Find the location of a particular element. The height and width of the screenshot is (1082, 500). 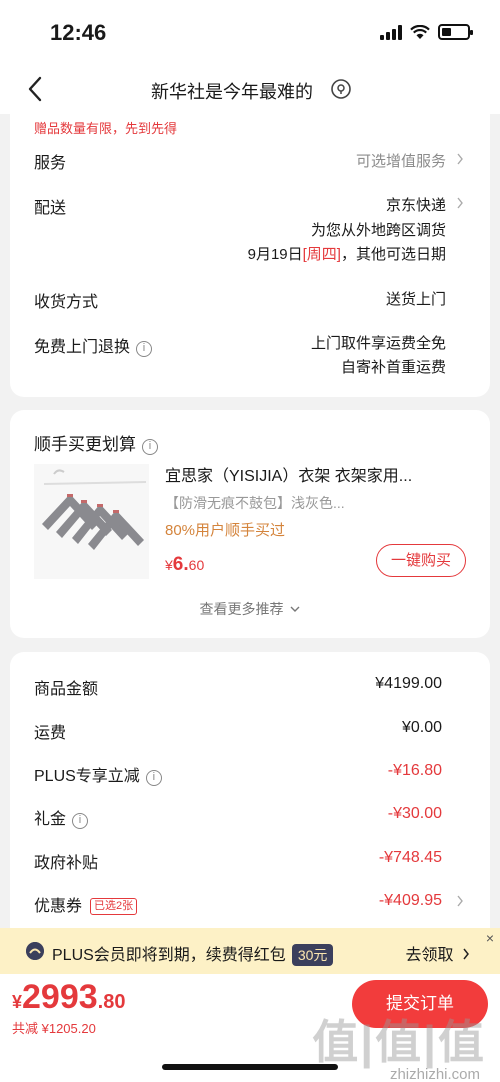

subsidy-label: 政府补贴 is located at coordinates (66, 863).